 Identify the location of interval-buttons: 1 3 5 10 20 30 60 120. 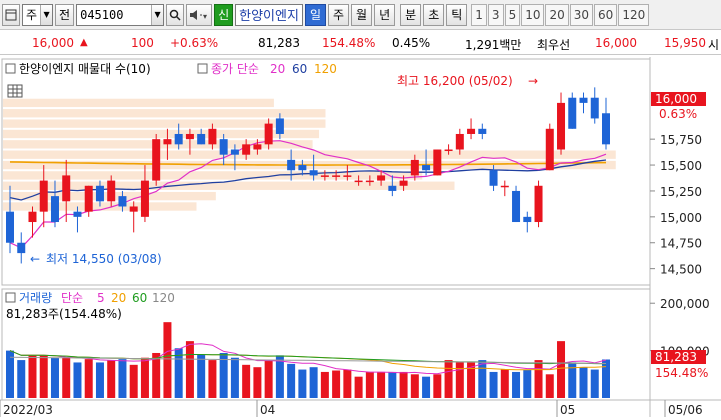
(560, 14).